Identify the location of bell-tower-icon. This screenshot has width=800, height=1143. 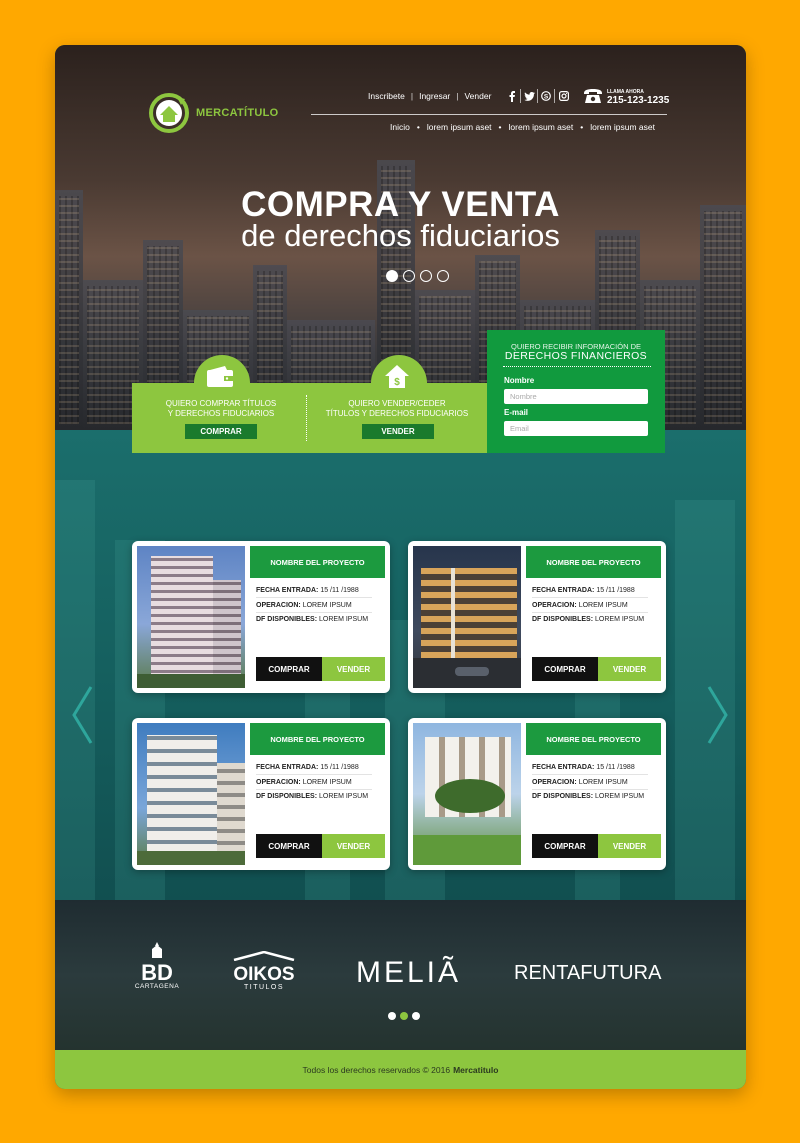
(157, 950).